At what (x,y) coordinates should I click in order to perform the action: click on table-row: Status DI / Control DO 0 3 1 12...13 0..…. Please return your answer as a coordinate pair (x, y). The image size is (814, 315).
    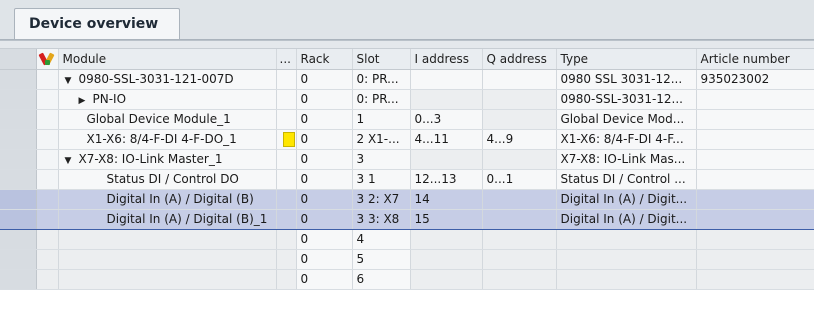
    Looking at the image, I should click on (407, 179).